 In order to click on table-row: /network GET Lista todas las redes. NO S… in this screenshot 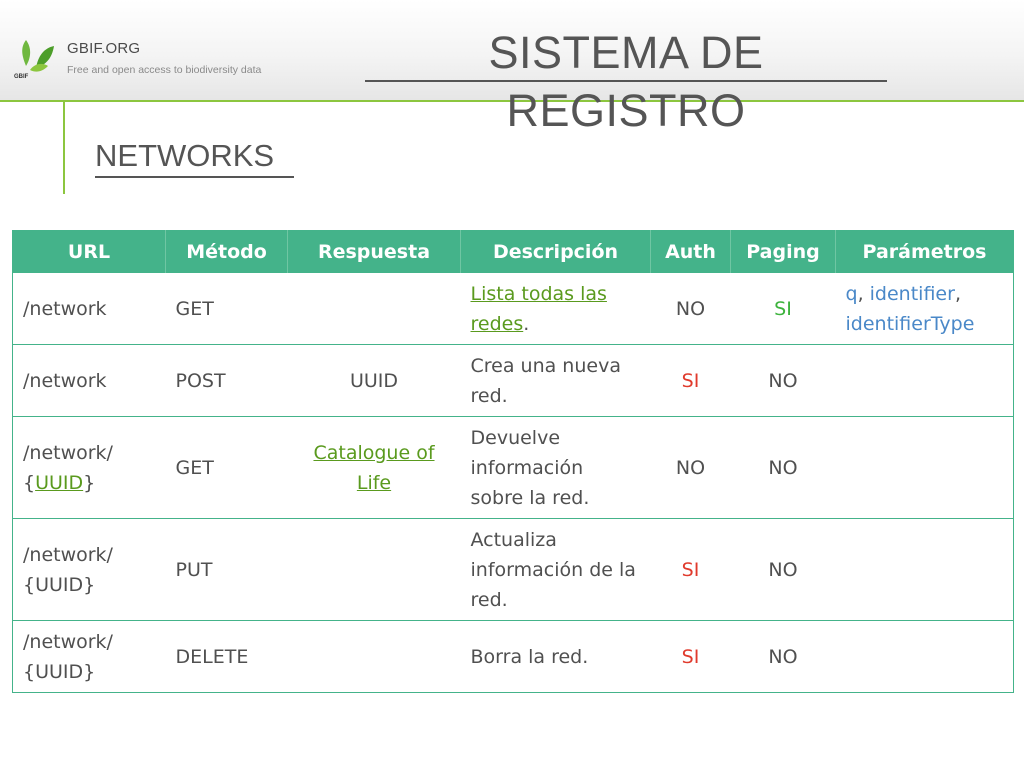, I will do `click(513, 308)`.